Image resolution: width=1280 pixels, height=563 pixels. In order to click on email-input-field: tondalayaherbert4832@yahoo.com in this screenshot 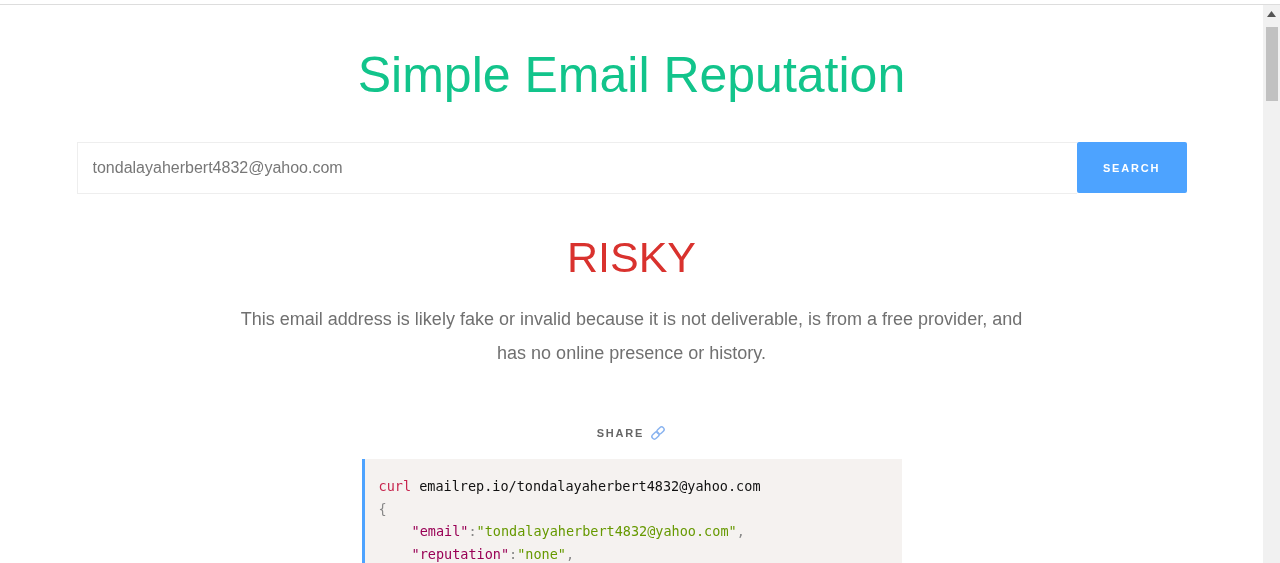, I will do `click(576, 168)`.